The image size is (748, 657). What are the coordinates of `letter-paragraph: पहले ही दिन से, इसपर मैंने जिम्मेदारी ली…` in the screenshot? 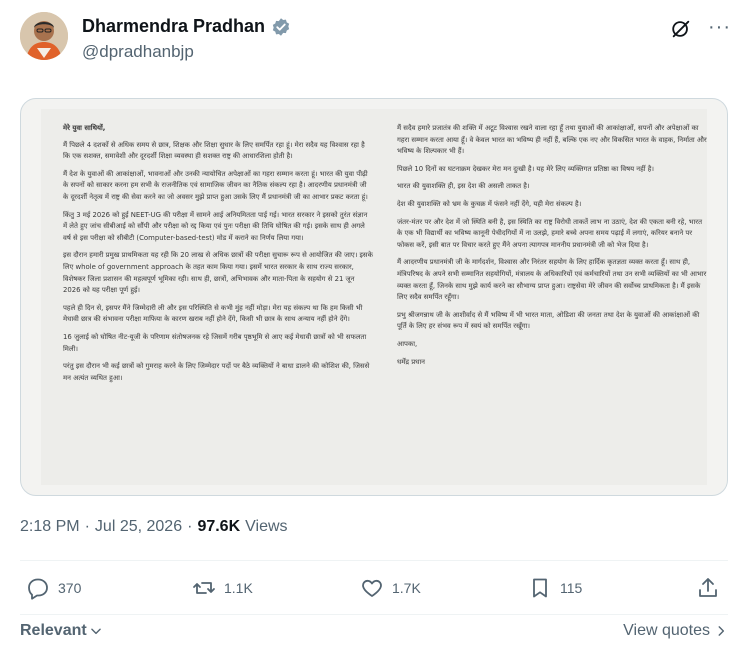 It's located at (213, 313).